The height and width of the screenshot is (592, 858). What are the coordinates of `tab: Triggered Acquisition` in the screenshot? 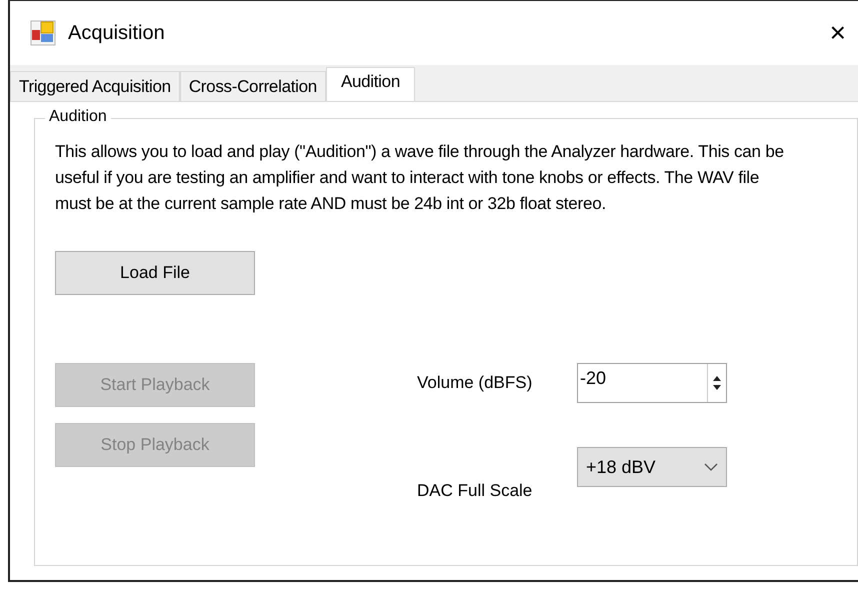 It's located at (95, 86).